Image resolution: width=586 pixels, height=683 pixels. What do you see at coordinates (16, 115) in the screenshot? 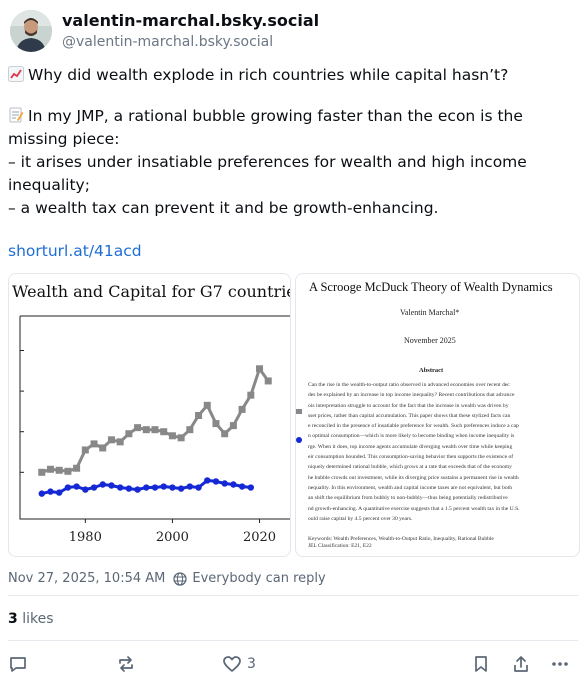
I see `memo-emoji-icon` at bounding box center [16, 115].